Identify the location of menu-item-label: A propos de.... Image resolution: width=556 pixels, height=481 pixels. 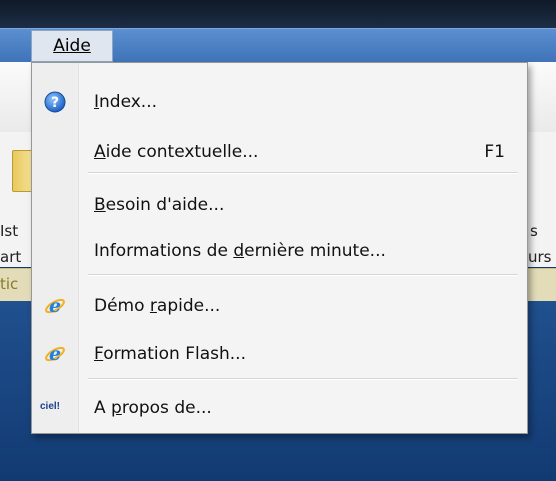
(153, 408).